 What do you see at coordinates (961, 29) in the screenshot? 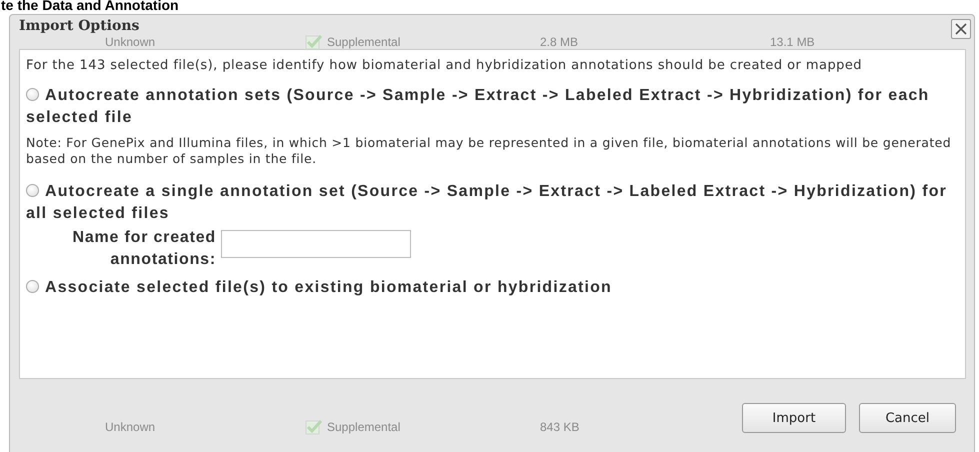
I see `close-icon` at bounding box center [961, 29].